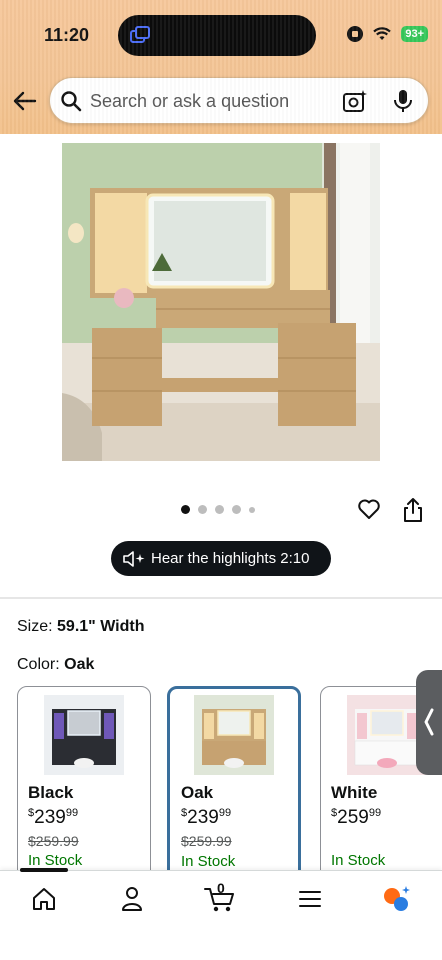 The width and height of the screenshot is (442, 960). I want to click on section-divider, so click(221, 598).